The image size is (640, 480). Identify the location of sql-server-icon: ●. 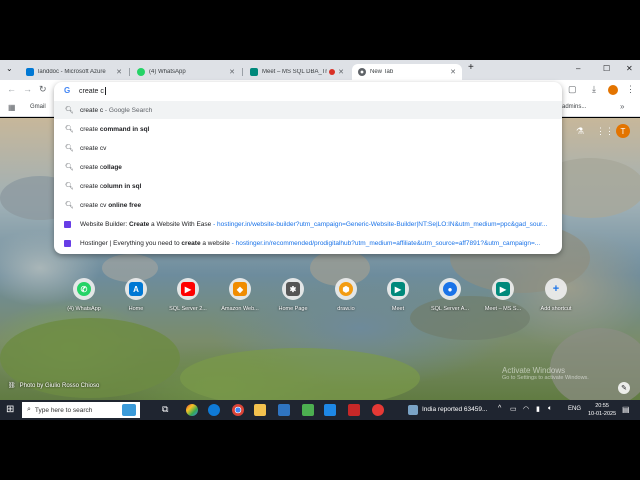
(450, 289).